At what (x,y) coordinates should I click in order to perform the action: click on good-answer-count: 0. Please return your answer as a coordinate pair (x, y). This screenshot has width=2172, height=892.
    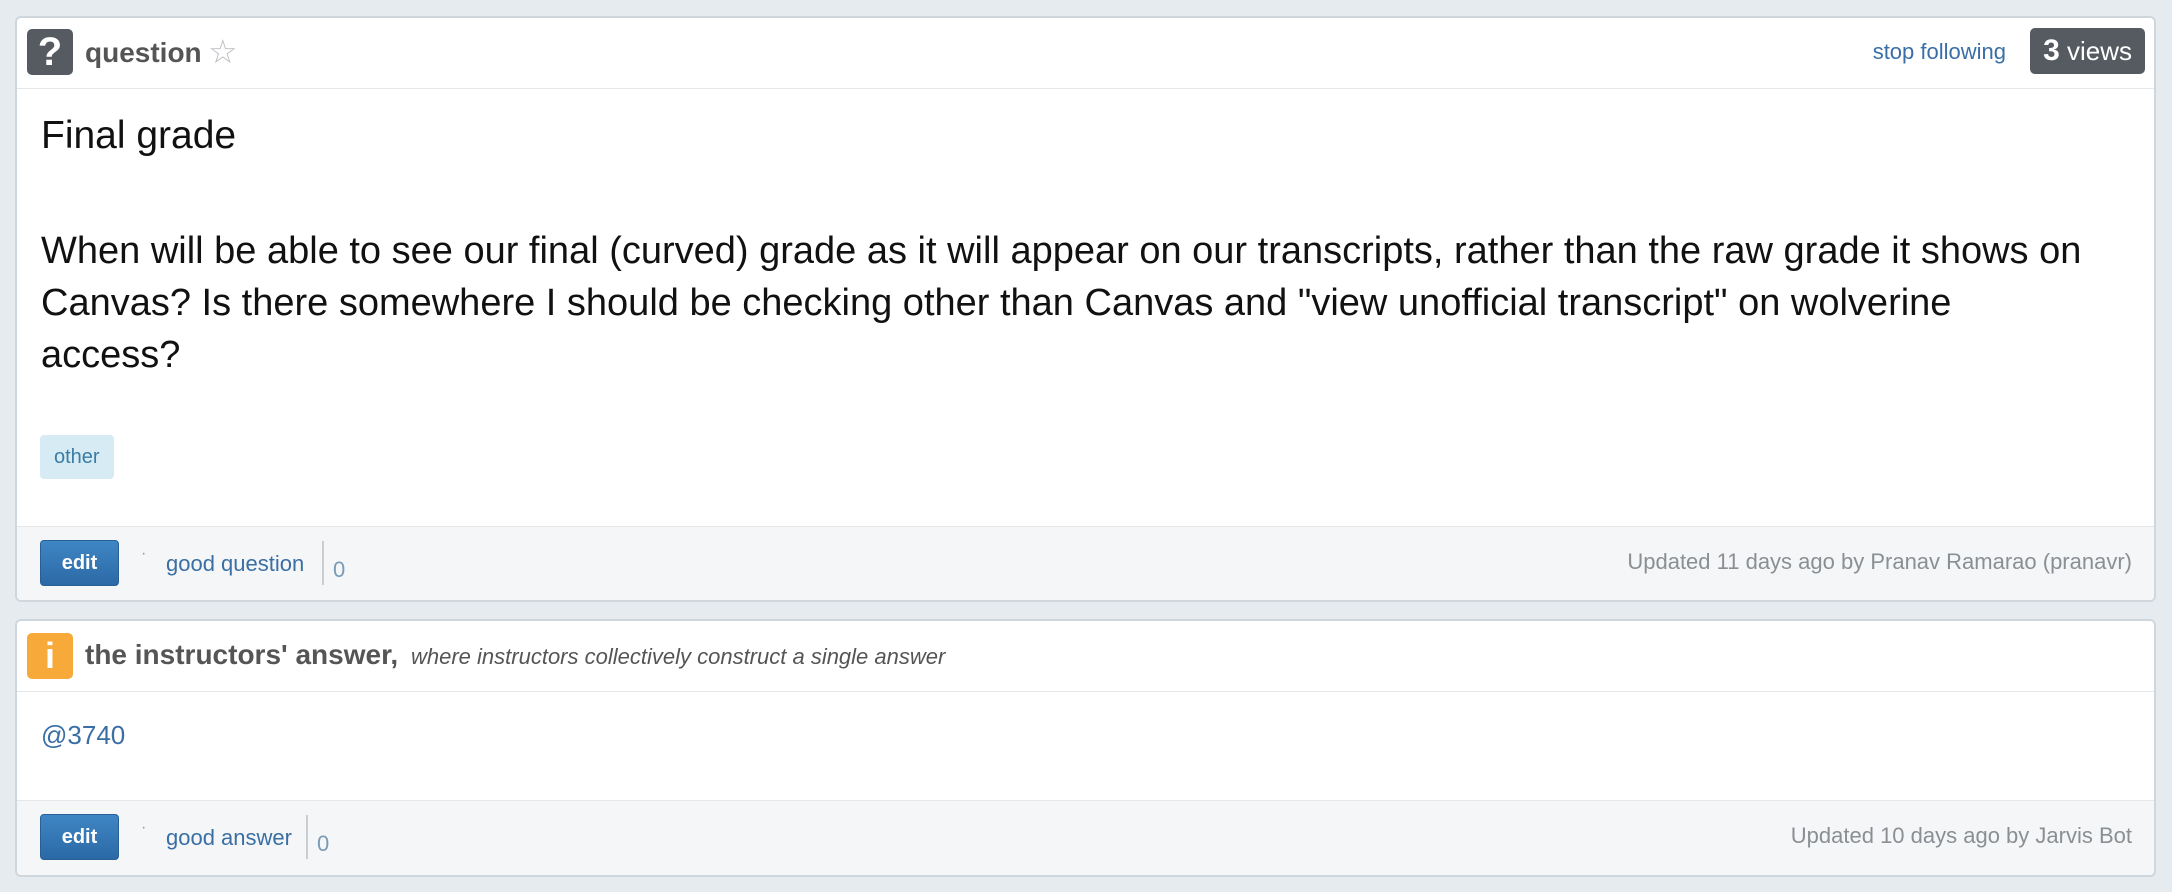
    Looking at the image, I should click on (317, 837).